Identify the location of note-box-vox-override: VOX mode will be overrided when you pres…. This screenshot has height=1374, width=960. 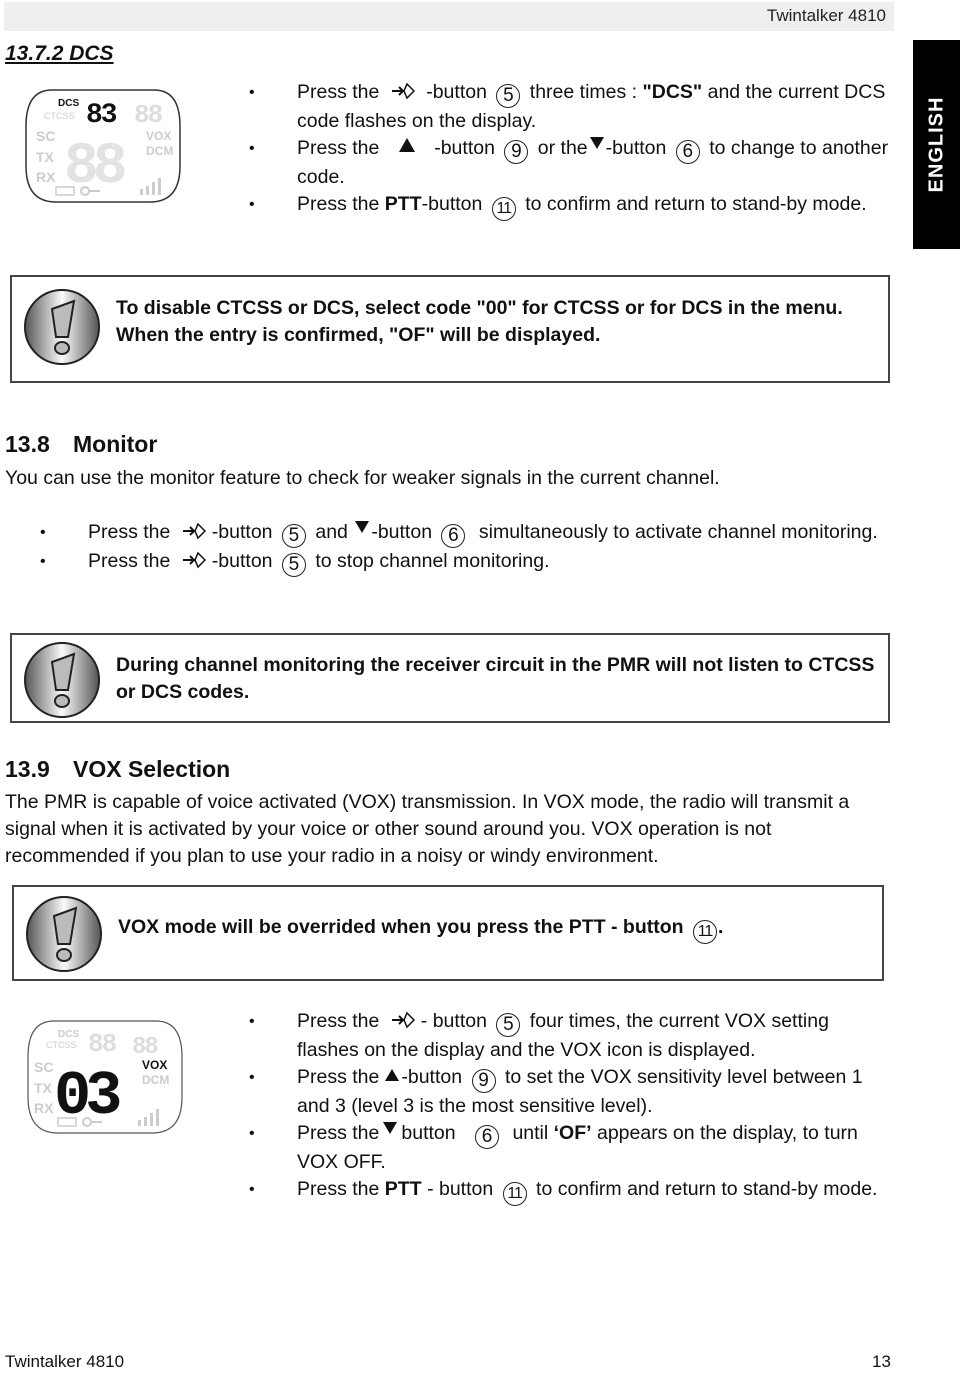
(448, 933).